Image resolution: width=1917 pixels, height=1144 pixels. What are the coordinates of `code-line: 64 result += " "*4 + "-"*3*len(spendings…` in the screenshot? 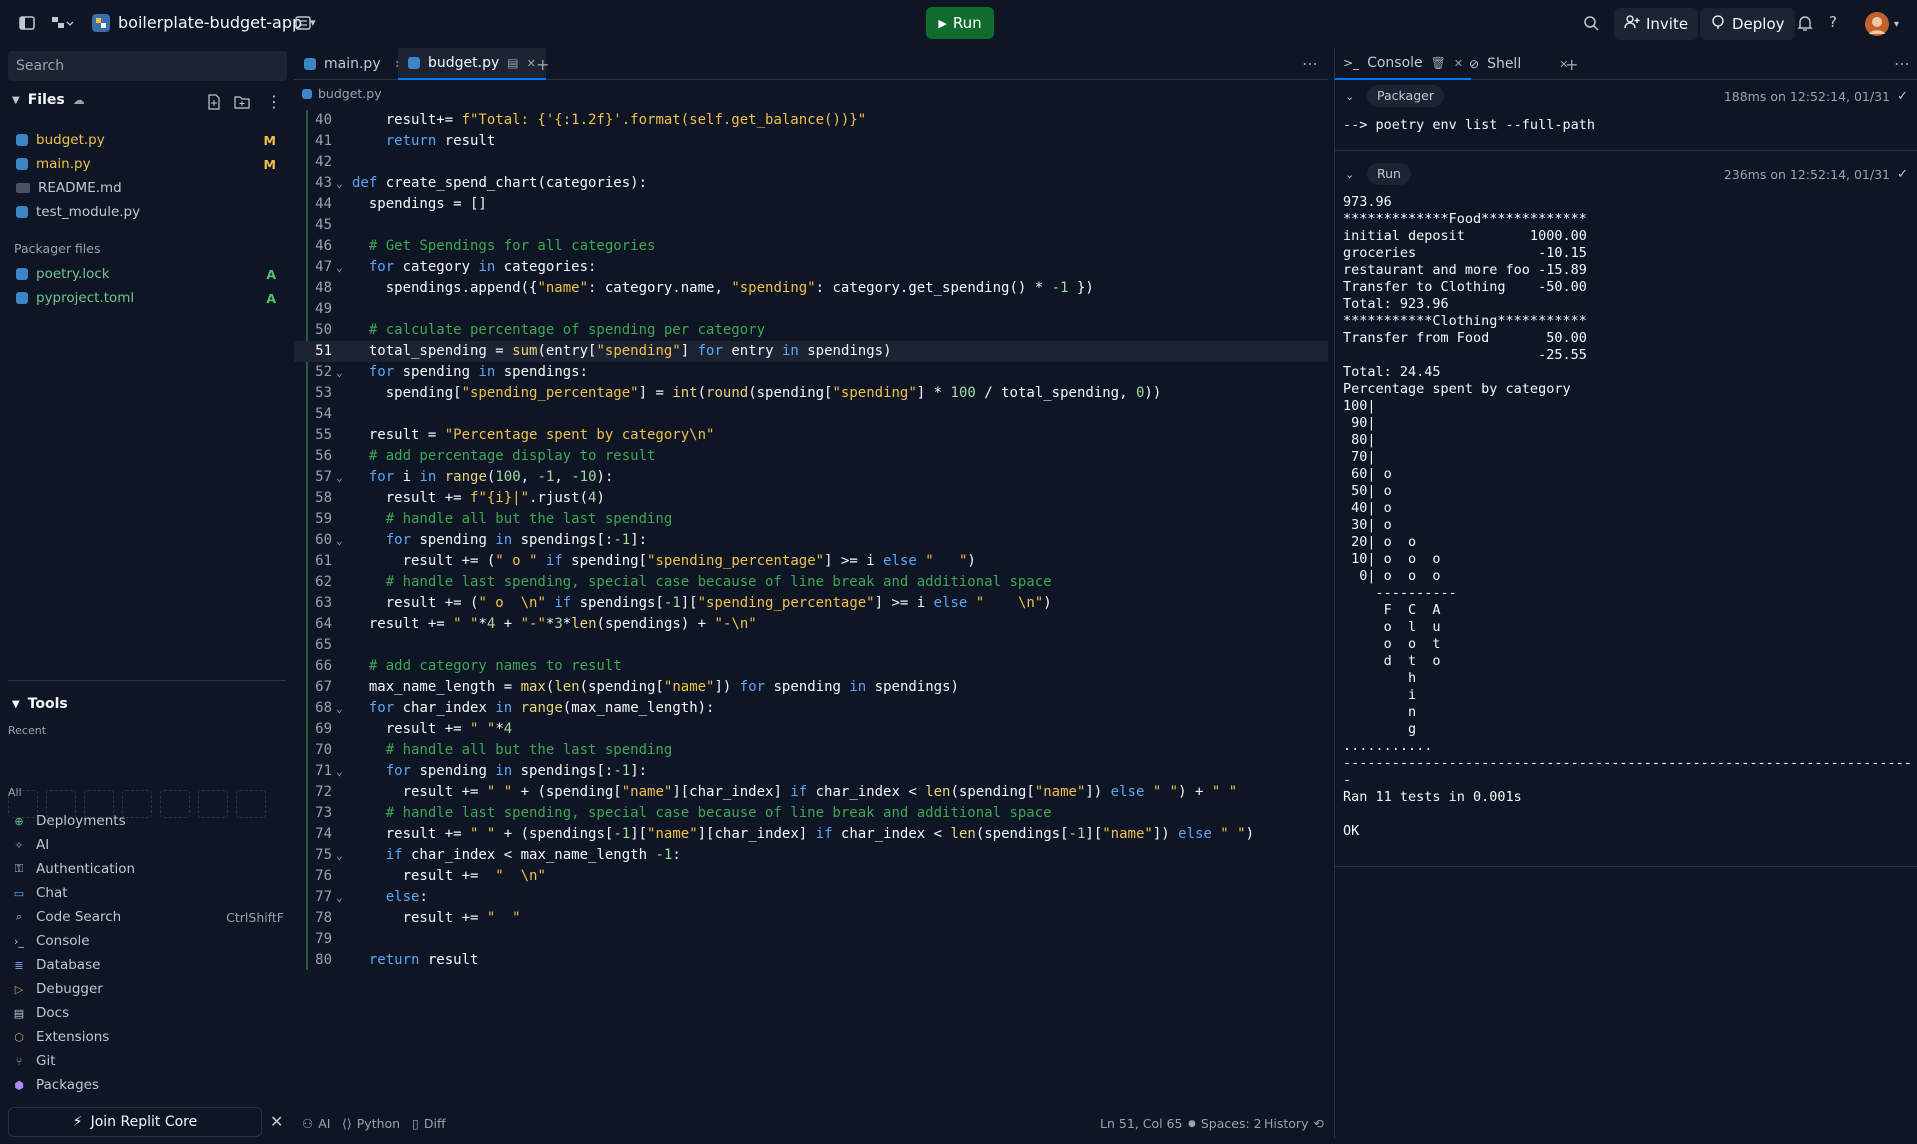 It's located at (811, 624).